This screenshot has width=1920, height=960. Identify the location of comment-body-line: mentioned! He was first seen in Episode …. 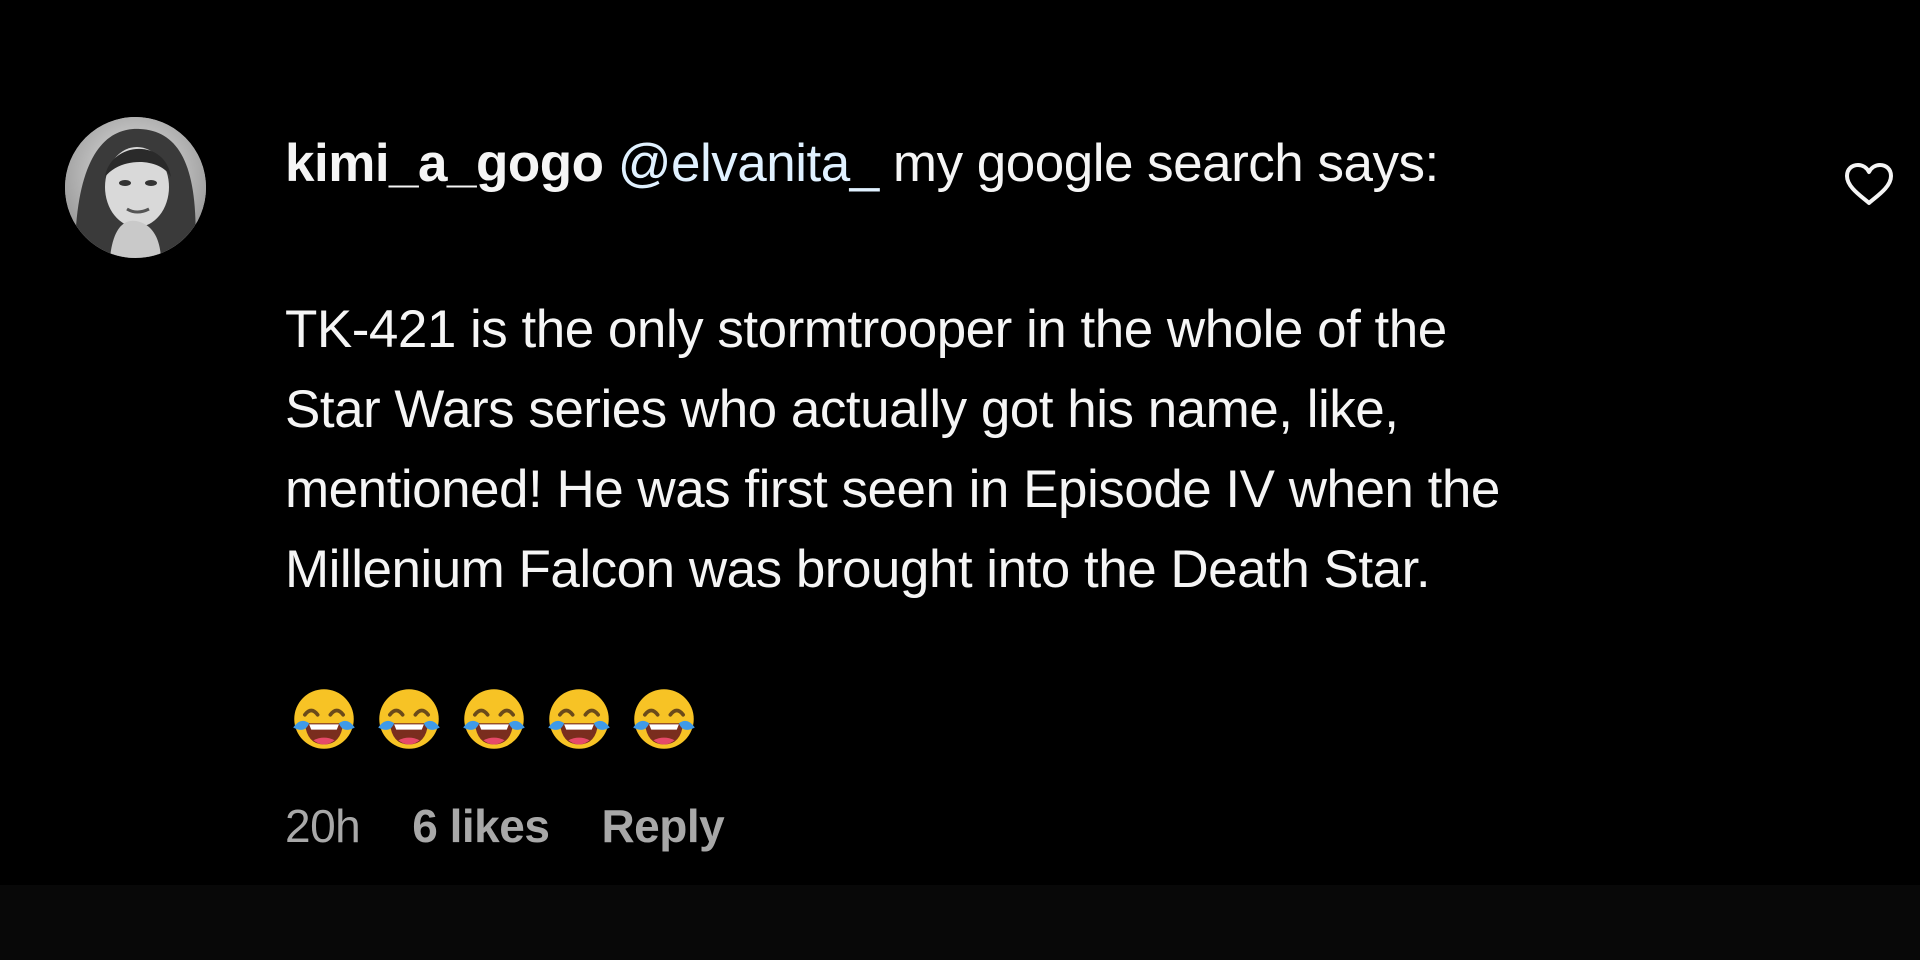
(892, 489).